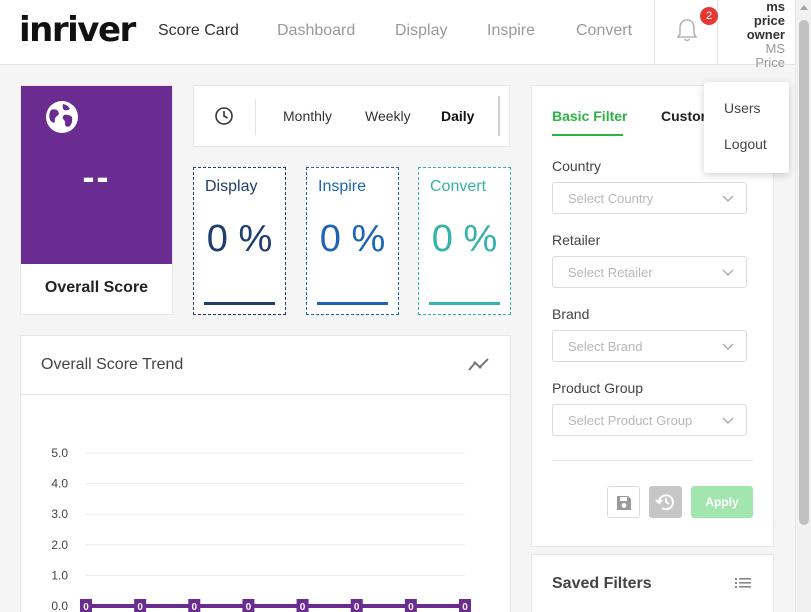 Image resolution: width=811 pixels, height=612 pixels. What do you see at coordinates (683, 116) in the screenshot?
I see `tab-custom-filter: Custom` at bounding box center [683, 116].